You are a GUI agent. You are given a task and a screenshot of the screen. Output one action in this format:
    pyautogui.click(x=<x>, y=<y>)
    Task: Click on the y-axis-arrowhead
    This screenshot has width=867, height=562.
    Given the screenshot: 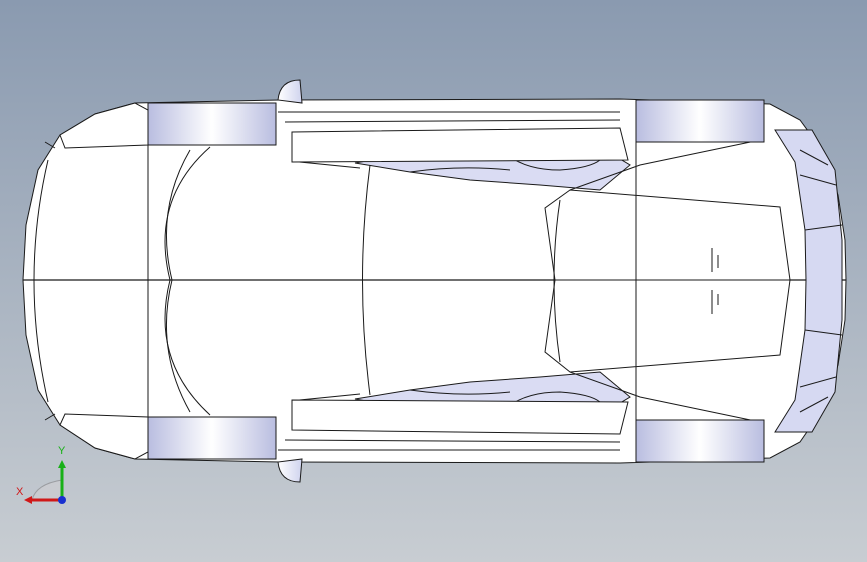 What is the action you would take?
    pyautogui.click(x=62, y=464)
    